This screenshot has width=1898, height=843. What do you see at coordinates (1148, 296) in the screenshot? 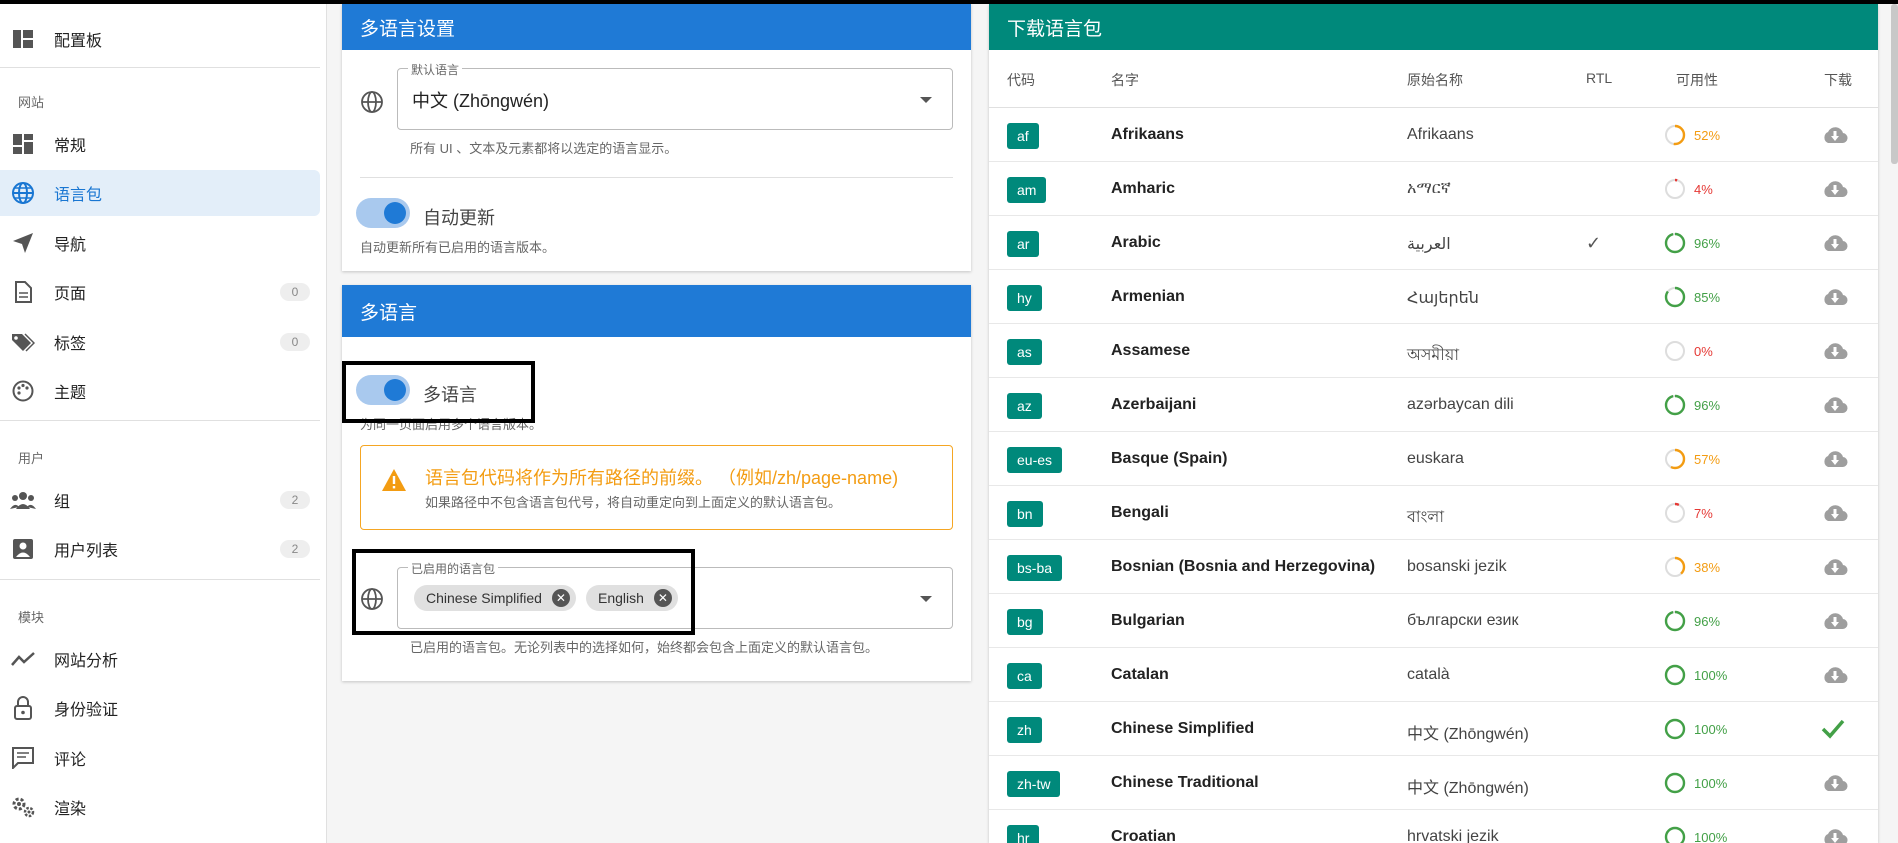
I see `language-name: Armenian` at bounding box center [1148, 296].